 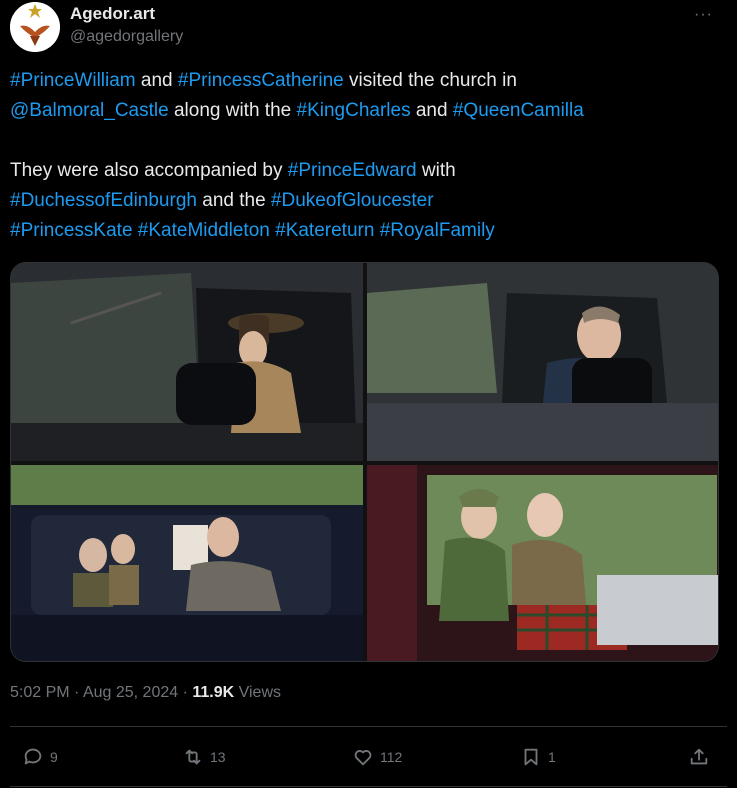 What do you see at coordinates (542, 563) in the screenshot?
I see `photo-charles-camilla-in-car` at bounding box center [542, 563].